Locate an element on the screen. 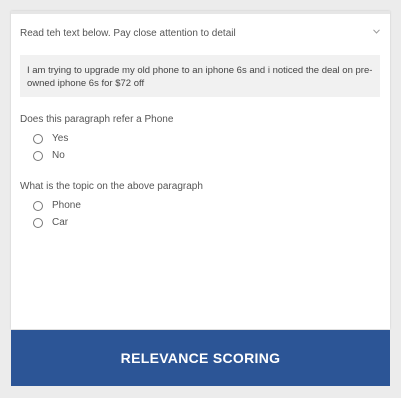 Image resolution: width=401 pixels, height=398 pixels. option-label: No is located at coordinates (58, 155).